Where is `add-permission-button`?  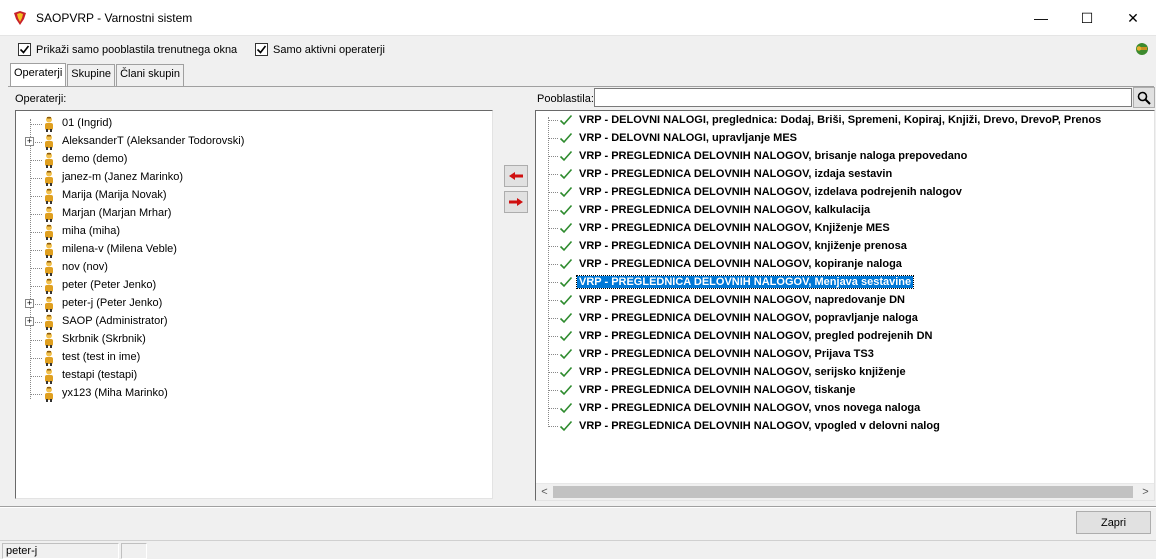 add-permission-button is located at coordinates (516, 202).